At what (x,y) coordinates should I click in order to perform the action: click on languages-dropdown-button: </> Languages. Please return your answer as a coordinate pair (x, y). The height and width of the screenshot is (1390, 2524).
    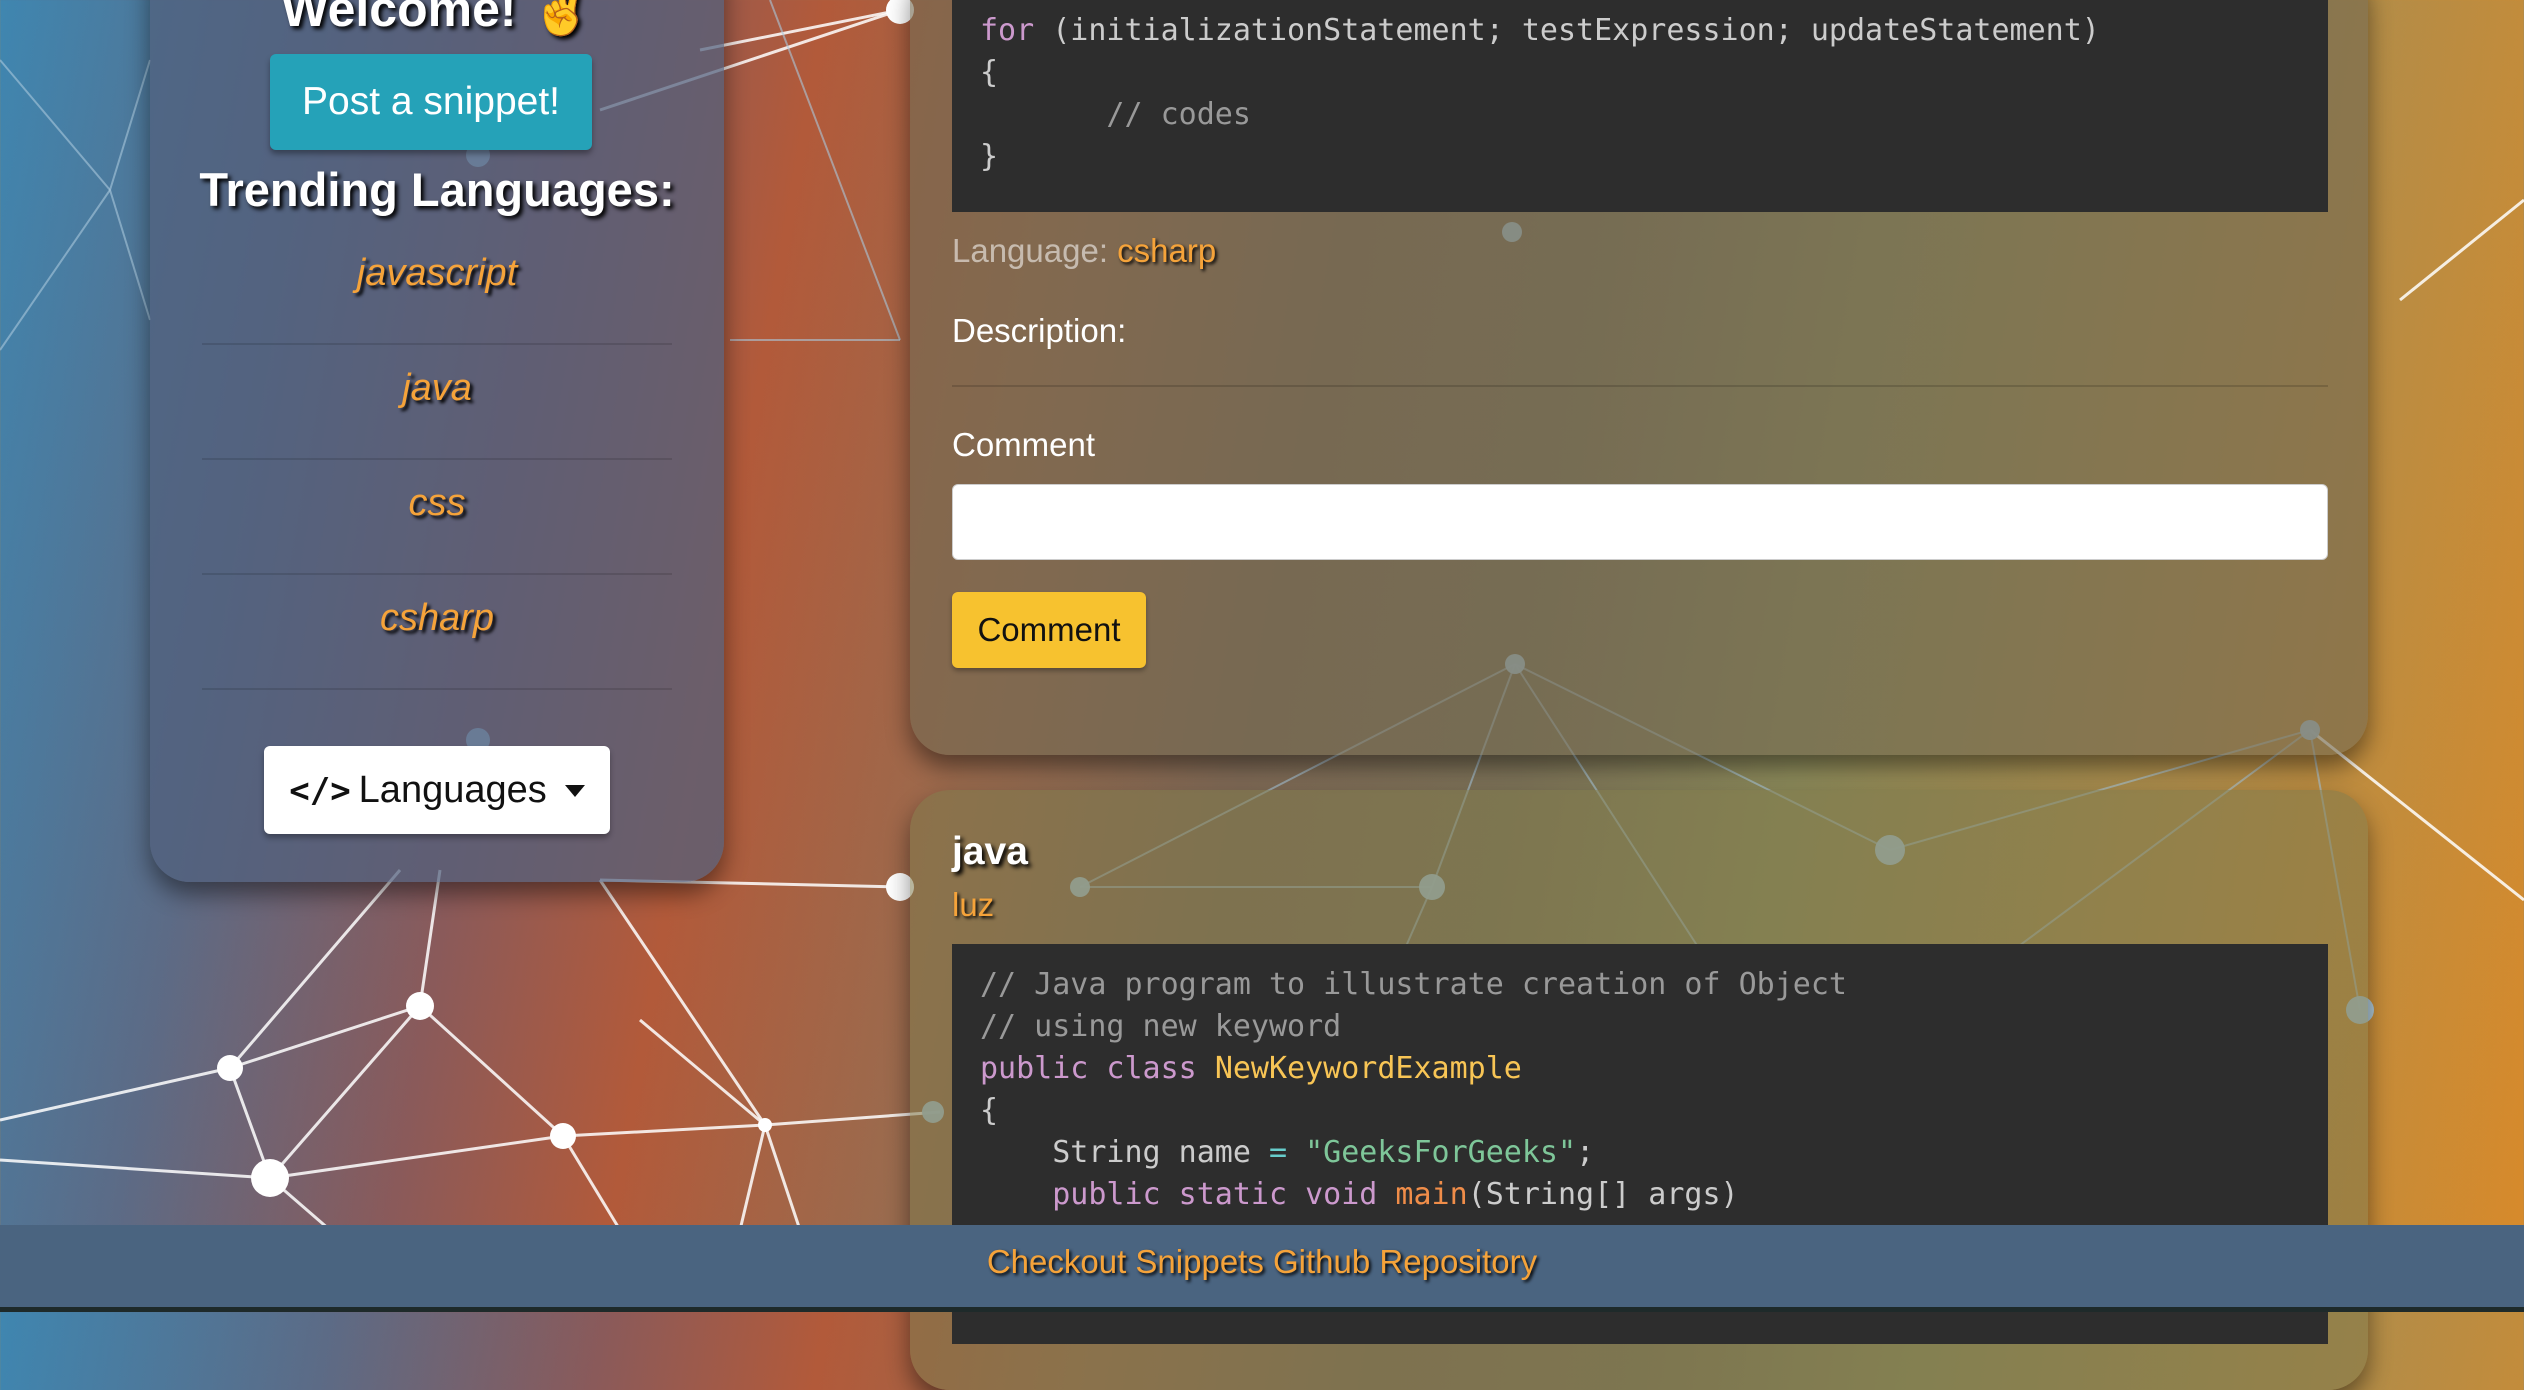
    Looking at the image, I should click on (437, 790).